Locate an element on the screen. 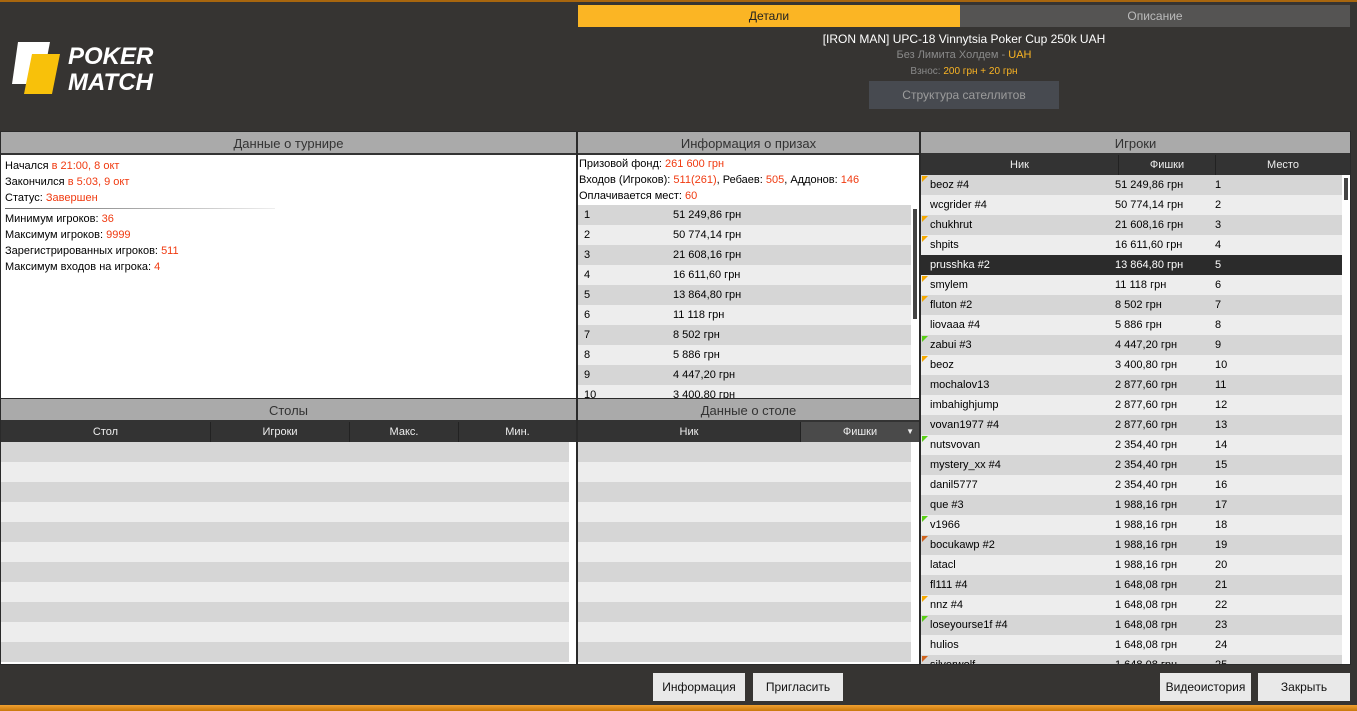 The width and height of the screenshot is (1357, 711). table-data-column-header: Ник Фишки ▼ is located at coordinates (748, 432).